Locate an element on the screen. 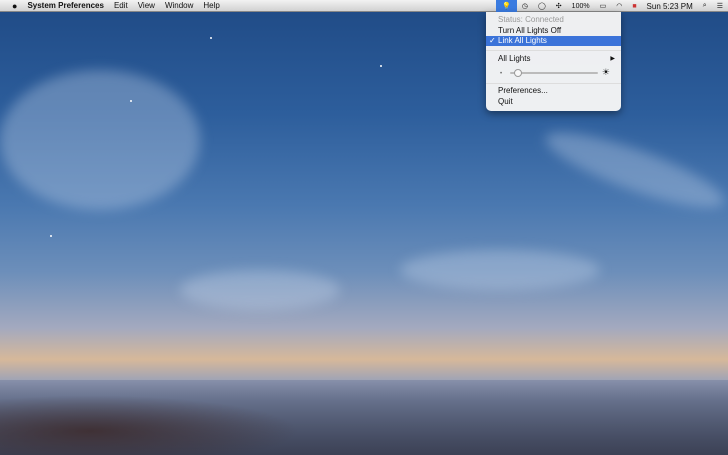  flag-icon: ■ is located at coordinates (634, 6).